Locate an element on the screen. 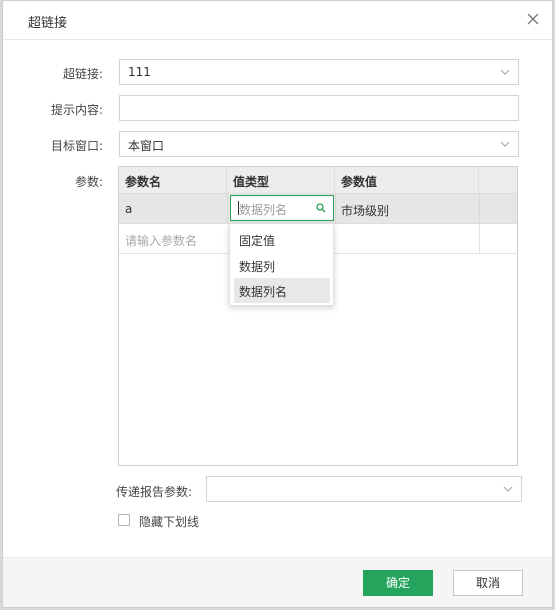 This screenshot has width=555, height=610. column-header-value-type: 值类型 is located at coordinates (281, 180).